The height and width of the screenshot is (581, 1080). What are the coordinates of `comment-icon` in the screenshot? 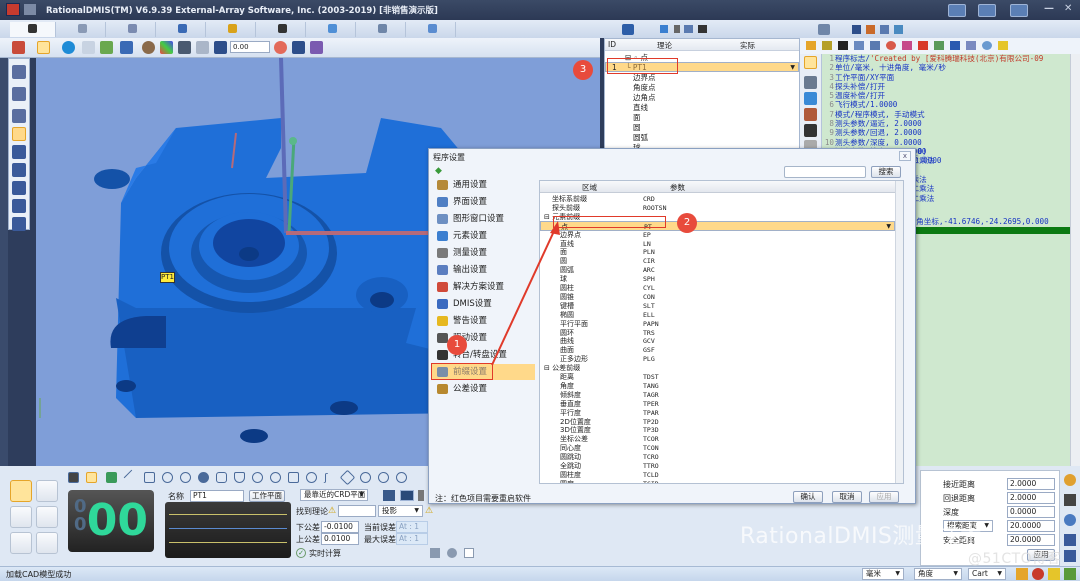 It's located at (987, 45).